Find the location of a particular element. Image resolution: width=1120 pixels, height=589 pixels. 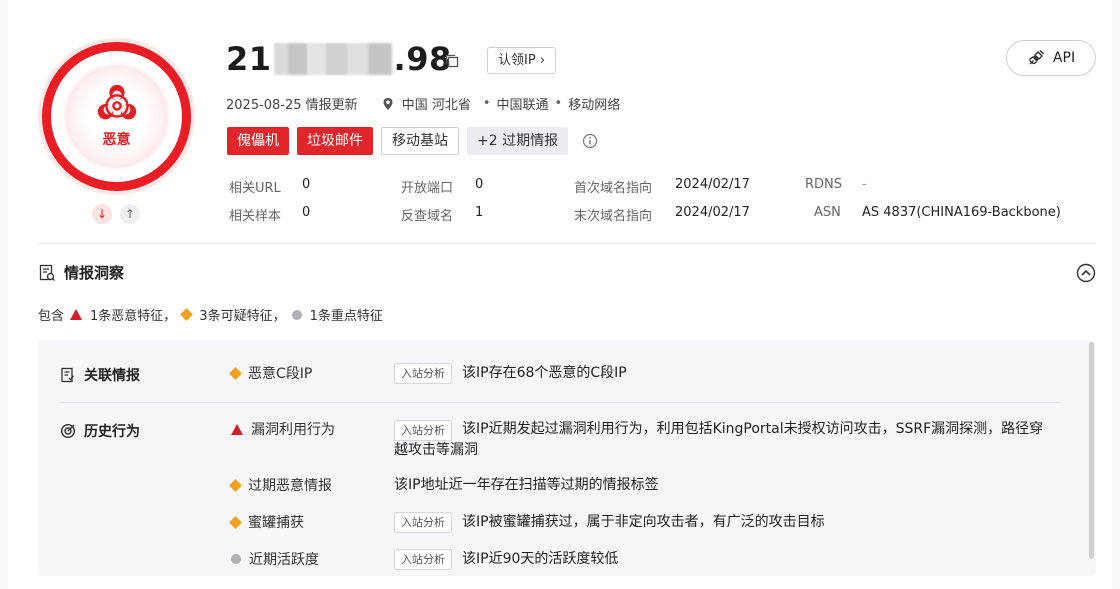

claim-ip-button: 认领IP › is located at coordinates (522, 60).